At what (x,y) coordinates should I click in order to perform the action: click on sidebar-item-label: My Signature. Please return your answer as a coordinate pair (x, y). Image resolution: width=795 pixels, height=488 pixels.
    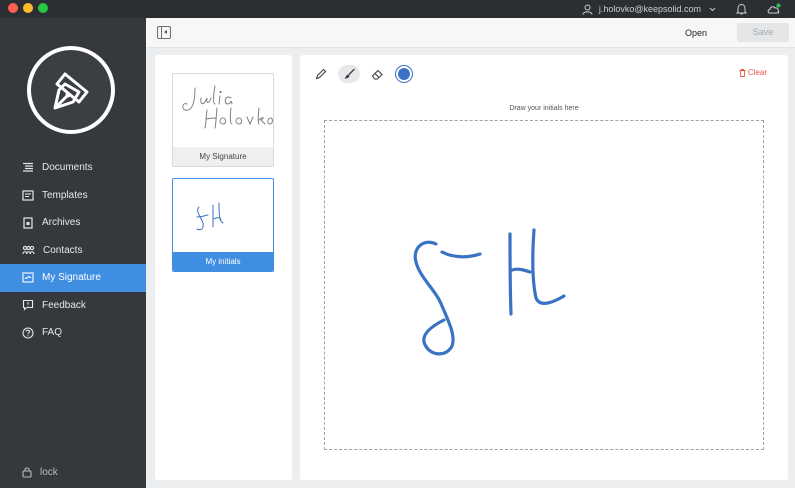
    Looking at the image, I should click on (71, 278).